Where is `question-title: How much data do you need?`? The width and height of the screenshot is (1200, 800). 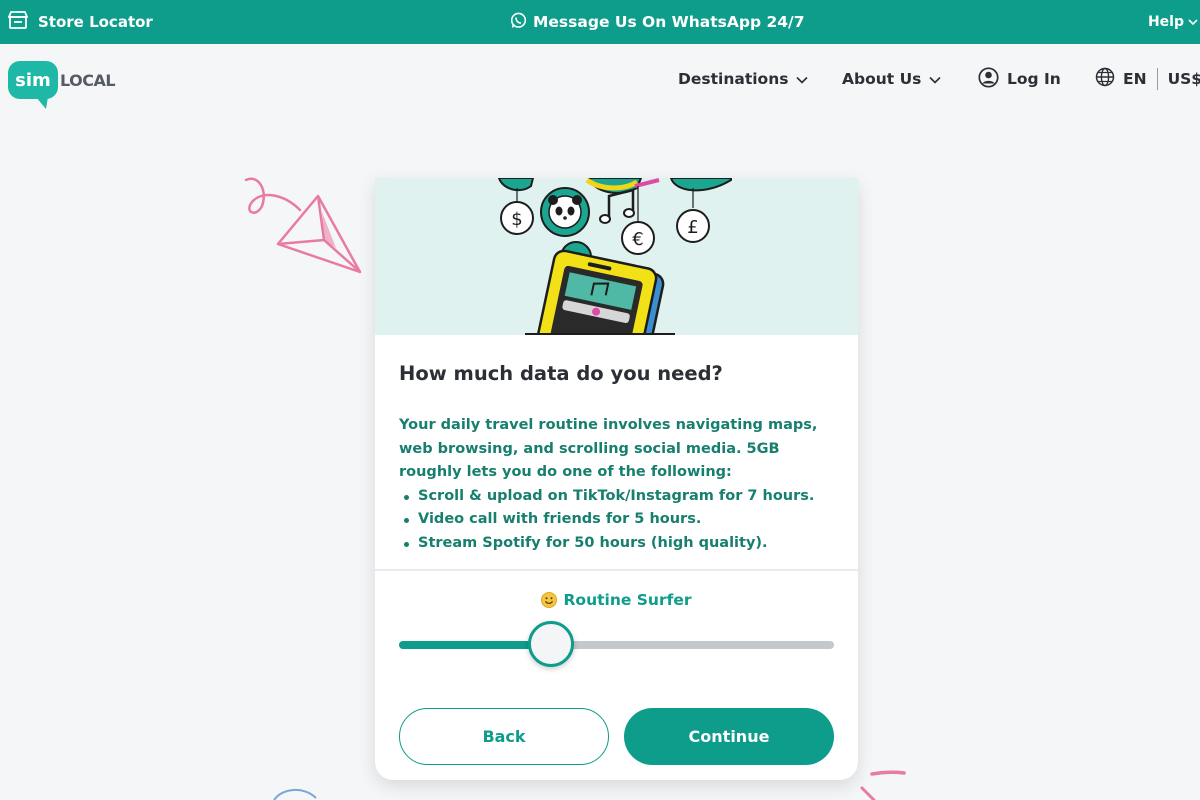 question-title: How much data do you need? is located at coordinates (561, 373).